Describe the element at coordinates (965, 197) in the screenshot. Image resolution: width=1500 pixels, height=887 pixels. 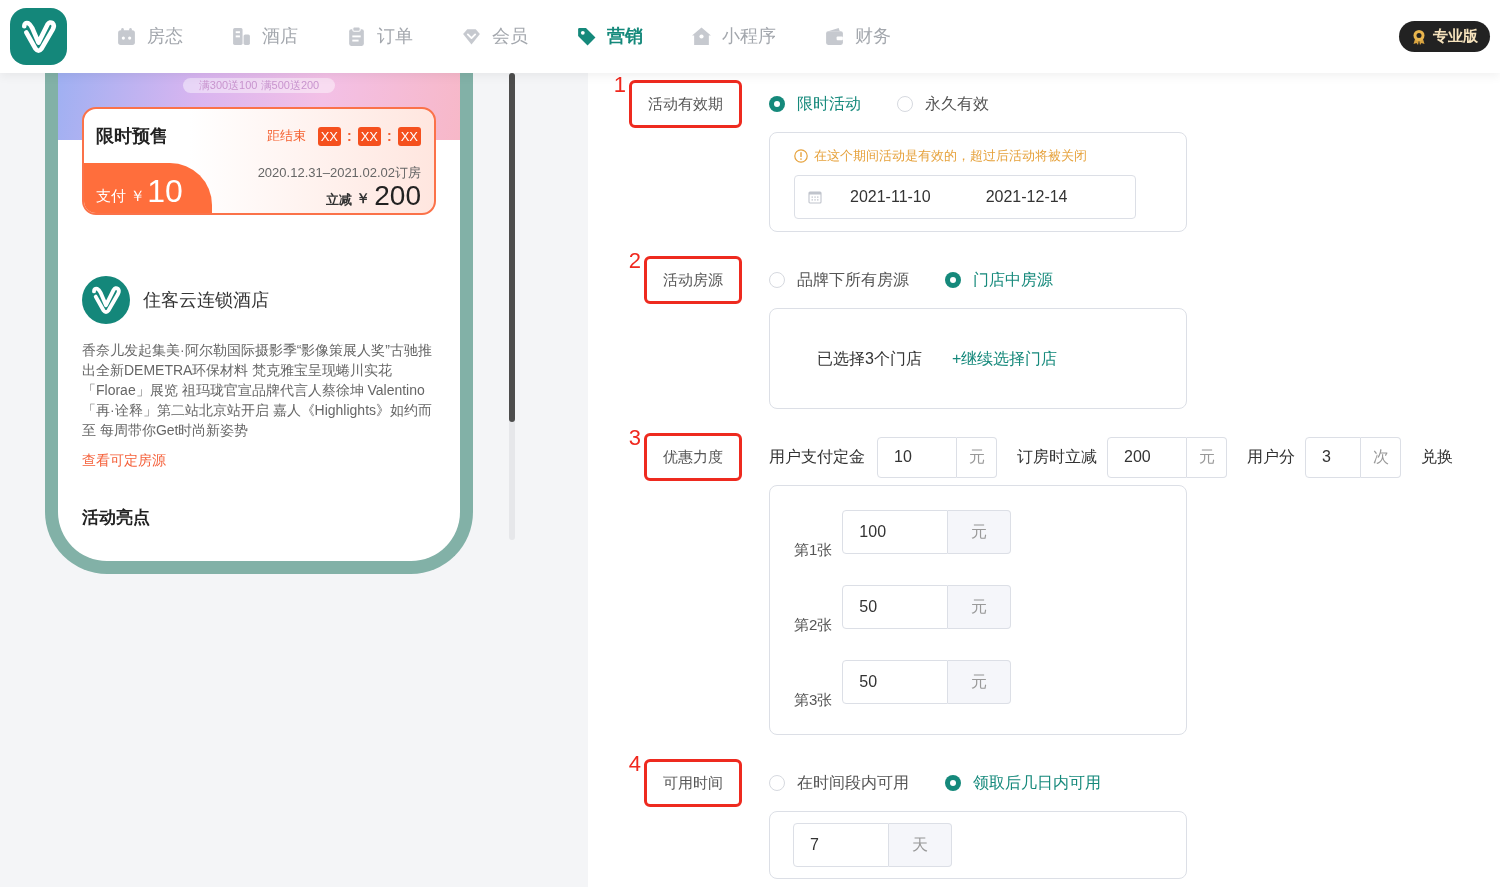
I see `date-range-field: 2021-11-10 2021-12-14` at that location.